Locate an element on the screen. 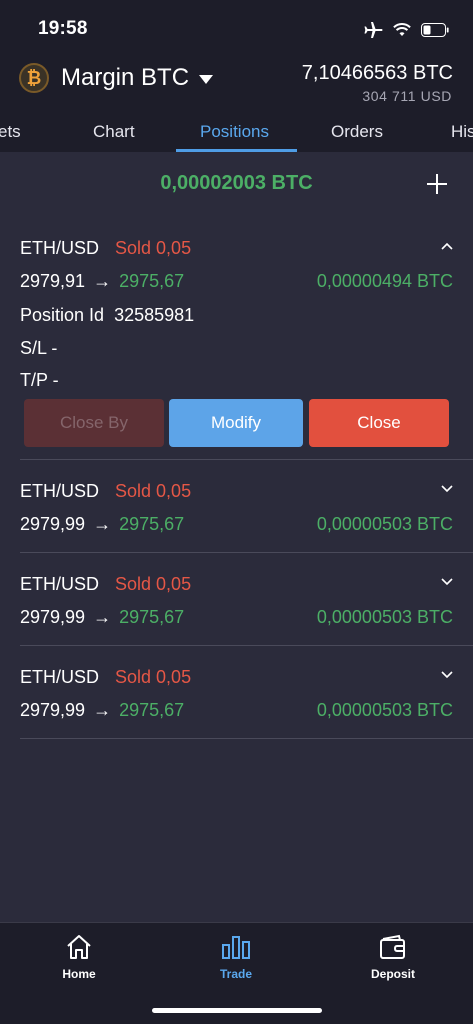  caret-down-icon is located at coordinates (206, 79).